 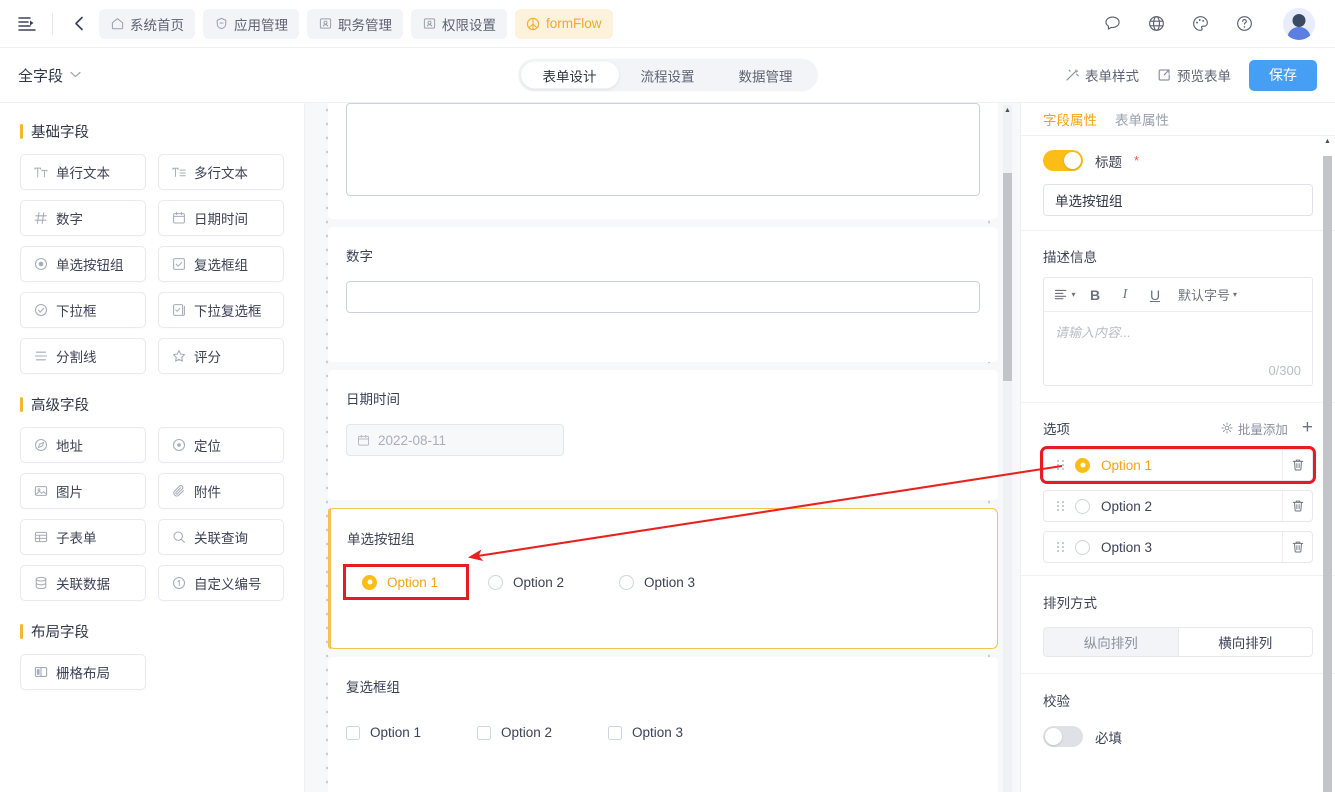 I want to click on topbar-right-actions, so click(x=1211, y=23).